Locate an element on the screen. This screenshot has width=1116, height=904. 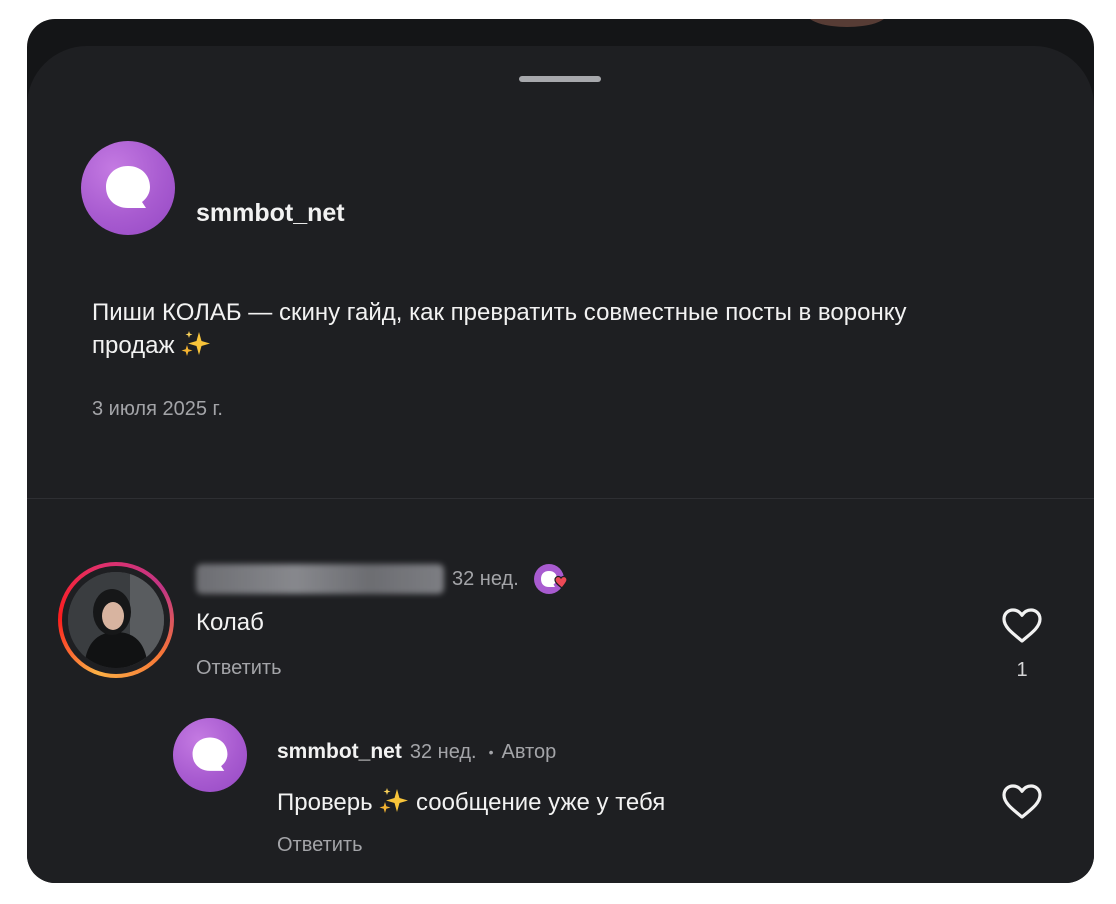
reply-text: Проверь сообщение уже у тебя is located at coordinates (471, 802).